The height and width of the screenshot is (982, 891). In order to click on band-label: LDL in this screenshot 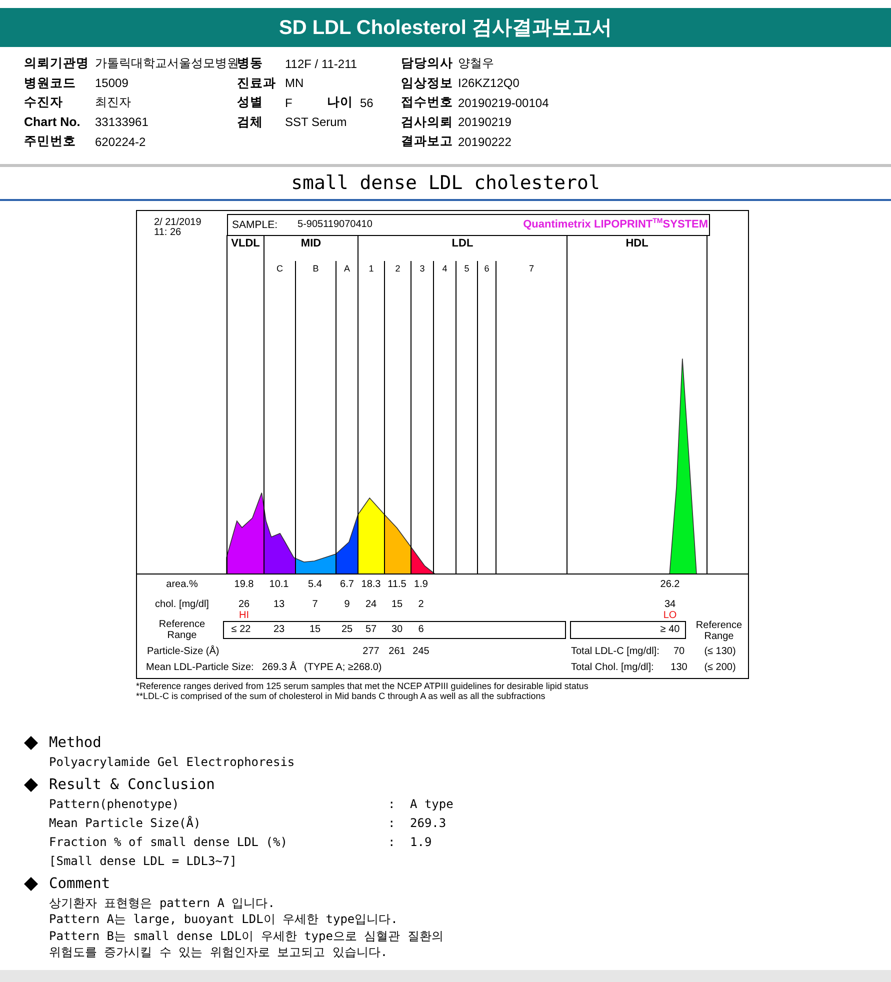, I will do `click(463, 243)`.